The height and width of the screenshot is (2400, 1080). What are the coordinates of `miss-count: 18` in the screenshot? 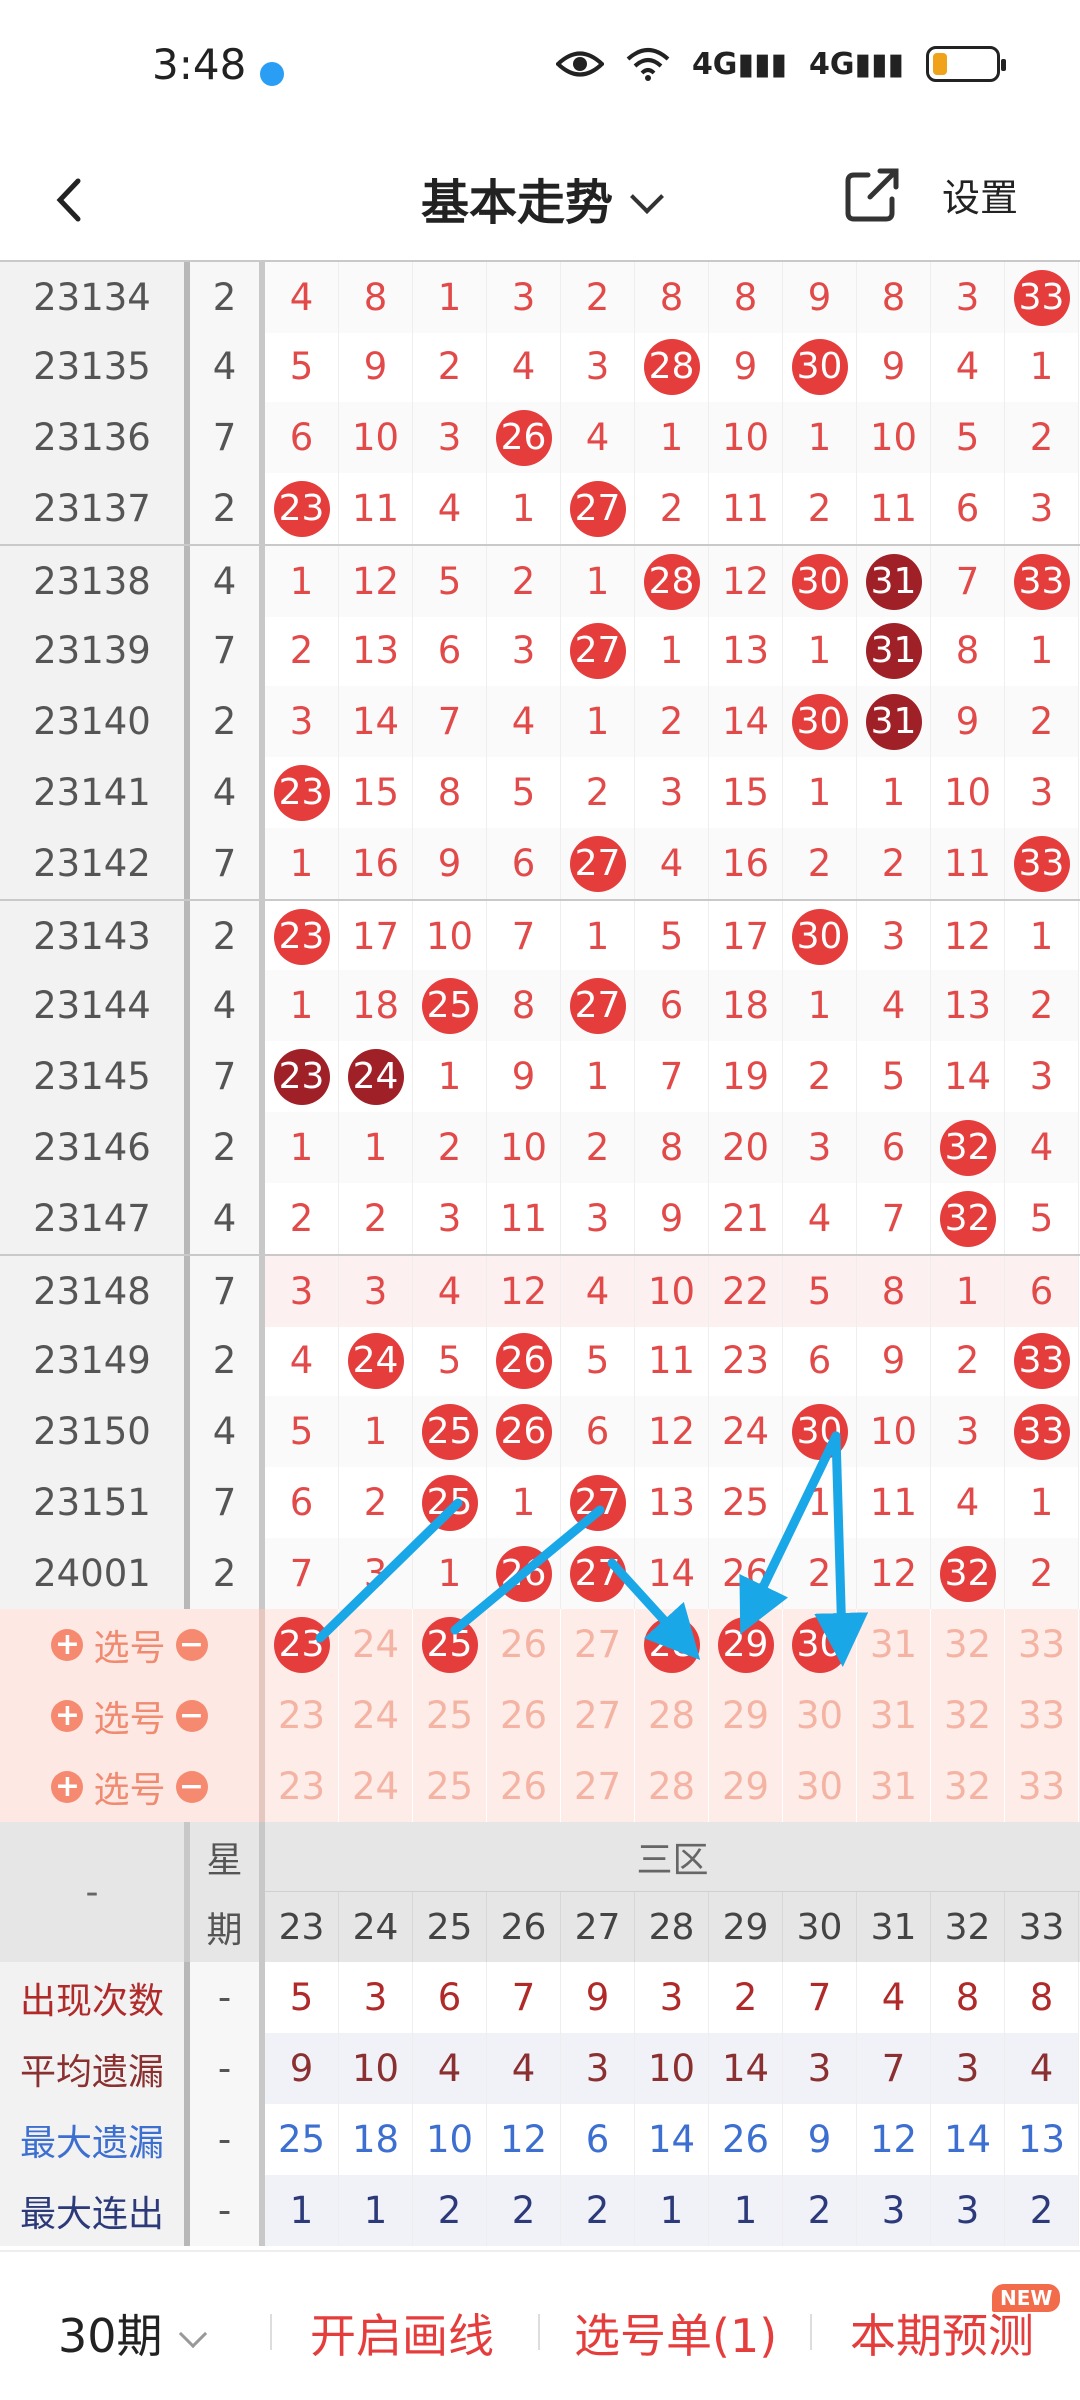 It's located at (376, 2139).